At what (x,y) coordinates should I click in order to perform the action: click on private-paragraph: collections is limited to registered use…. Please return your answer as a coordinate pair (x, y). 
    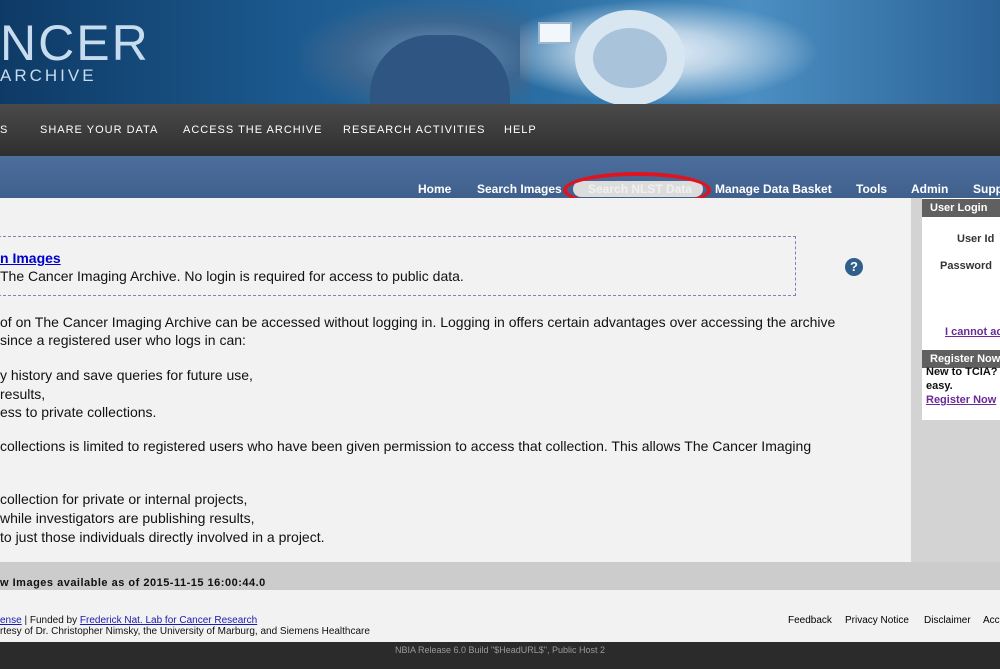
    Looking at the image, I should click on (406, 446).